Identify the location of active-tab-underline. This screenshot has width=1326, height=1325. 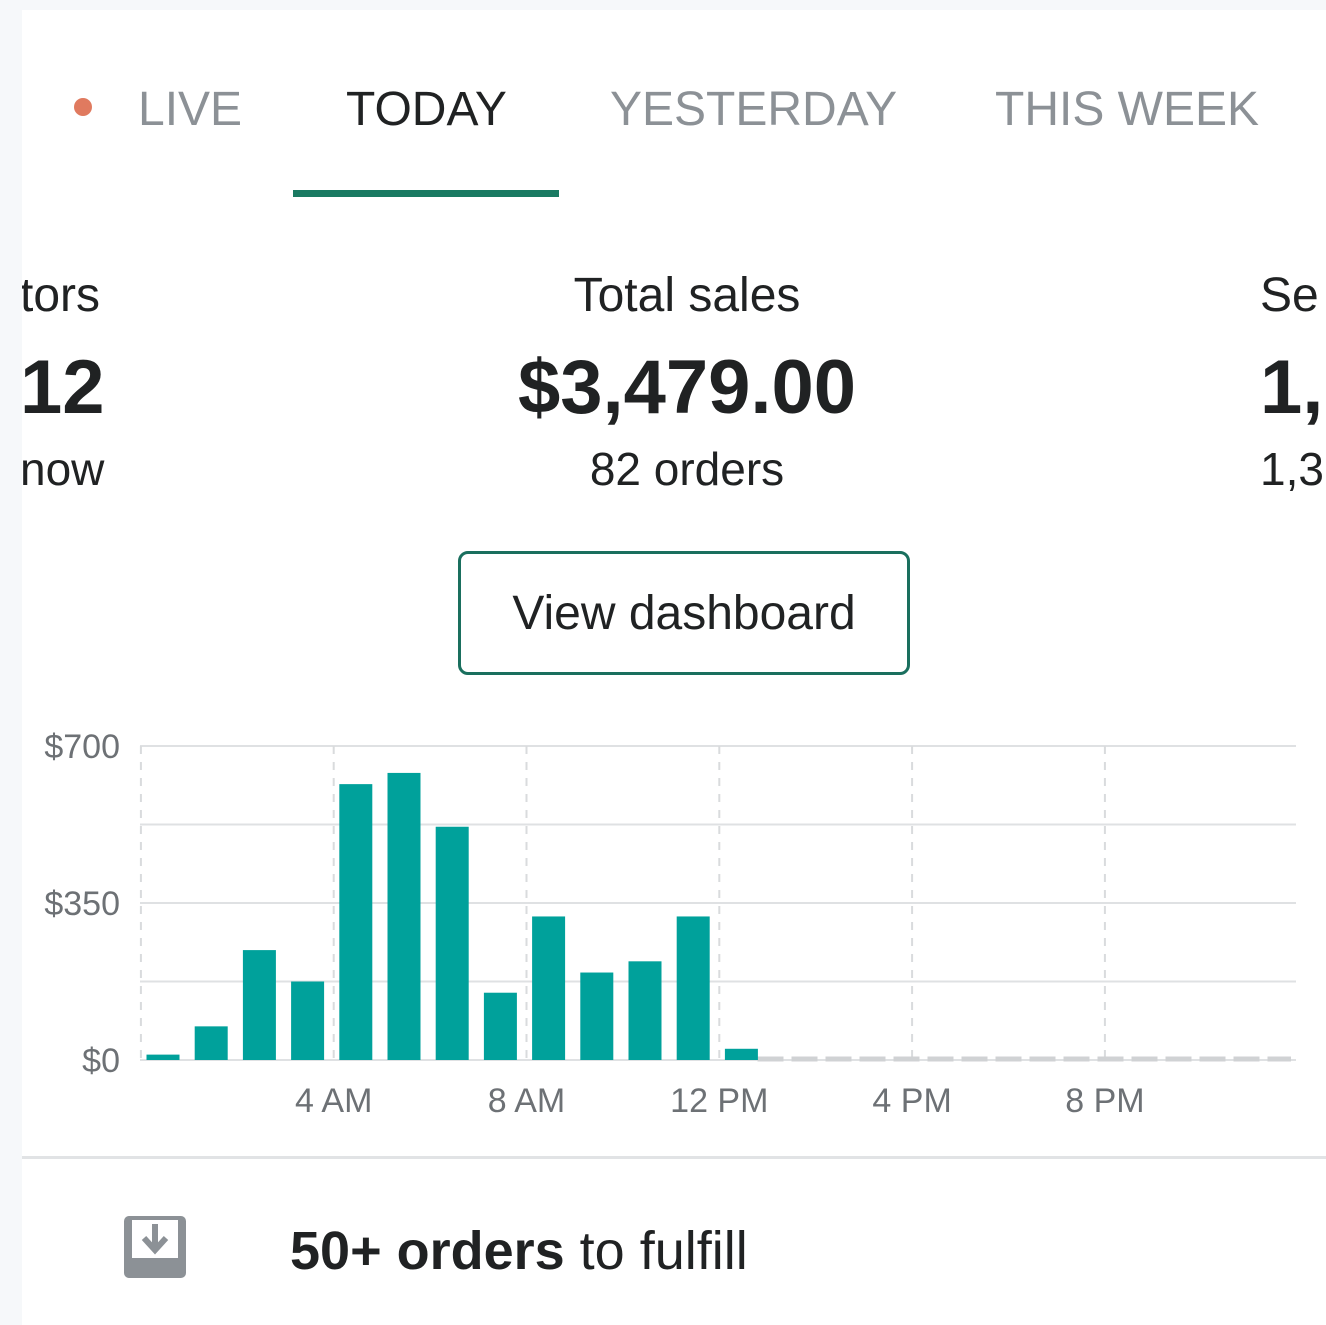
(426, 193).